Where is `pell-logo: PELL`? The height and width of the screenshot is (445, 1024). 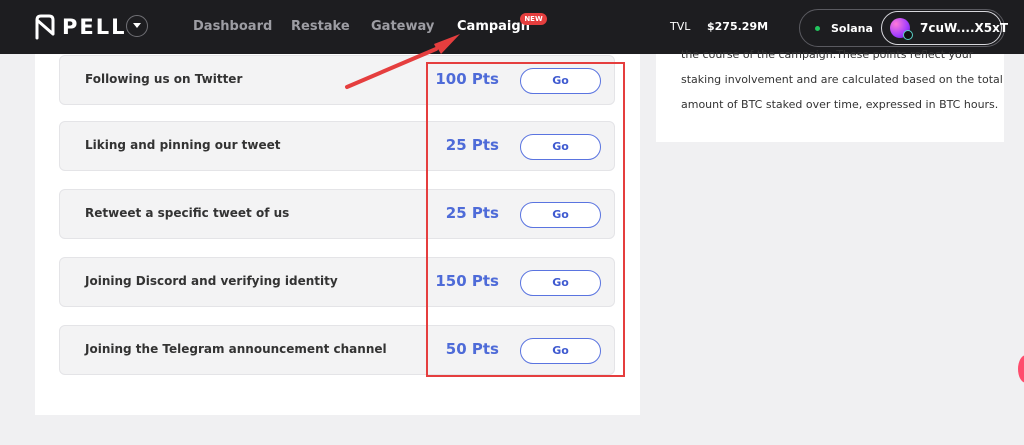 pell-logo: PELL is located at coordinates (80, 27).